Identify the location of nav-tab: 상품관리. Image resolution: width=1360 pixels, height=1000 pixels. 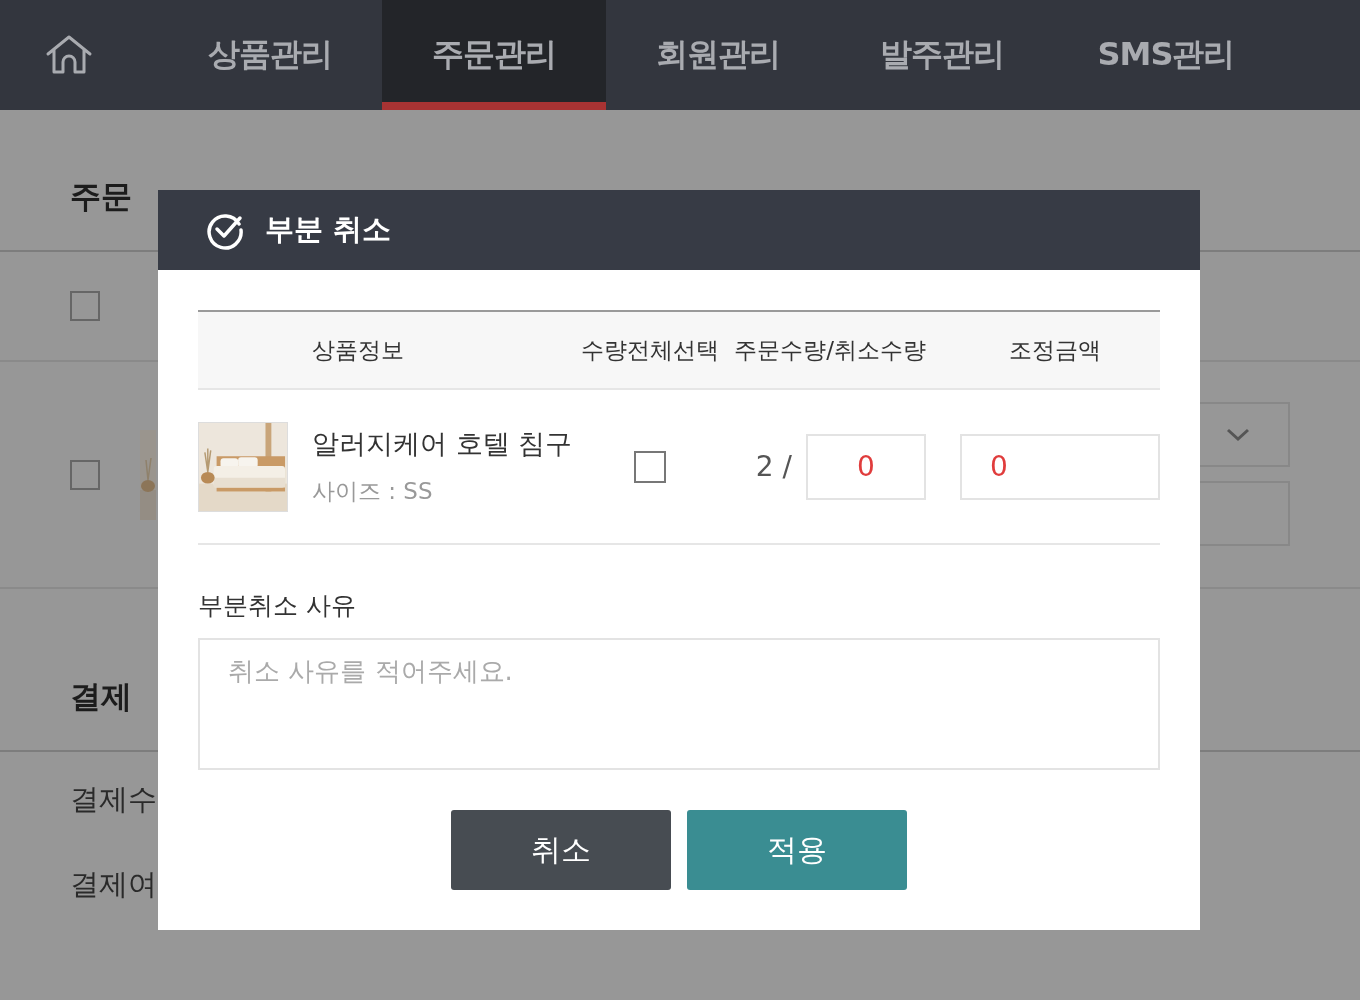
(270, 55).